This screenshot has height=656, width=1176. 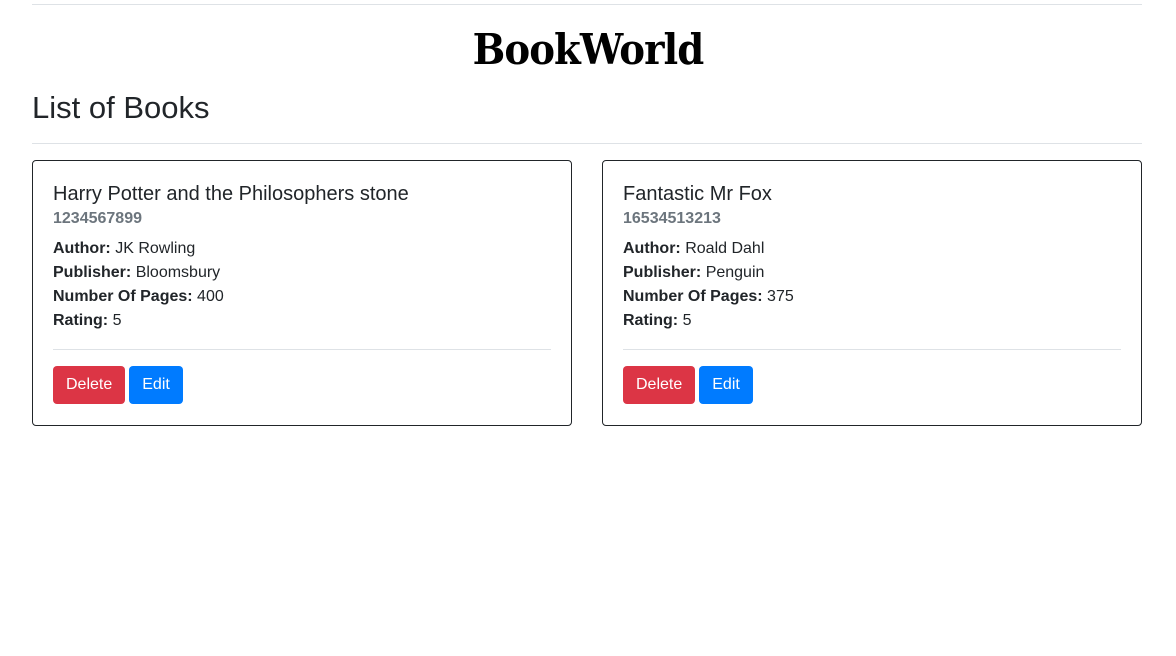 What do you see at coordinates (872, 273) in the screenshot?
I see `publisher-field: Publisher: Penguin` at bounding box center [872, 273].